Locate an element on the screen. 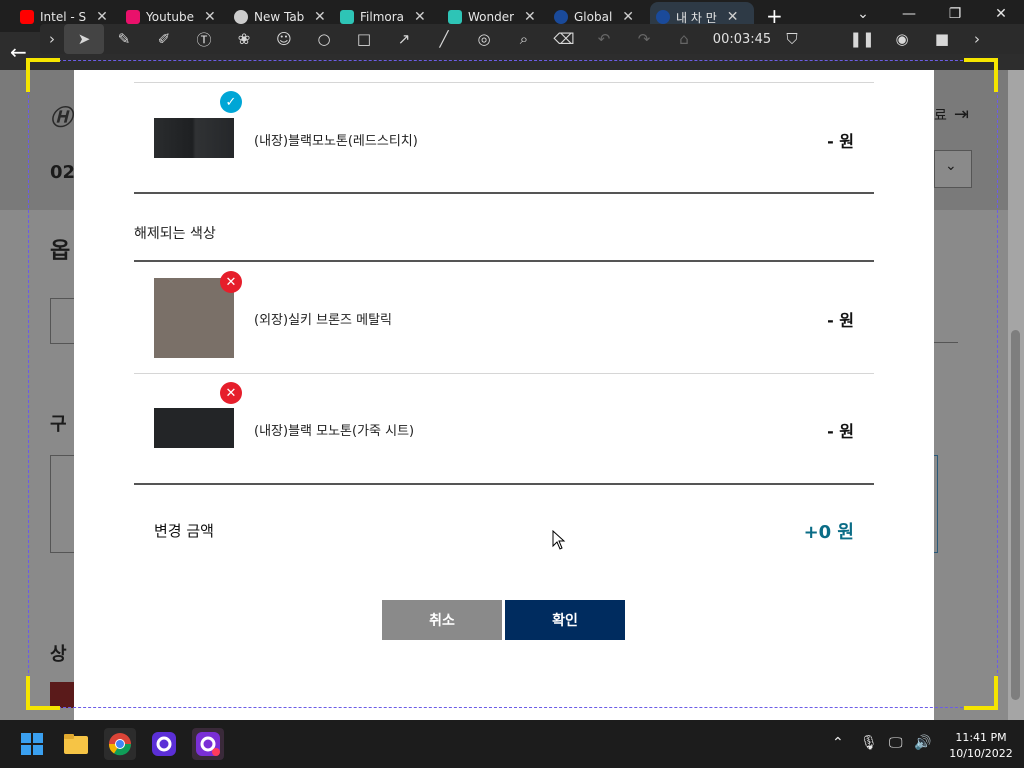 The width and height of the screenshot is (1024, 768). clear-tool-icon: ⌂ is located at coordinates (684, 39).